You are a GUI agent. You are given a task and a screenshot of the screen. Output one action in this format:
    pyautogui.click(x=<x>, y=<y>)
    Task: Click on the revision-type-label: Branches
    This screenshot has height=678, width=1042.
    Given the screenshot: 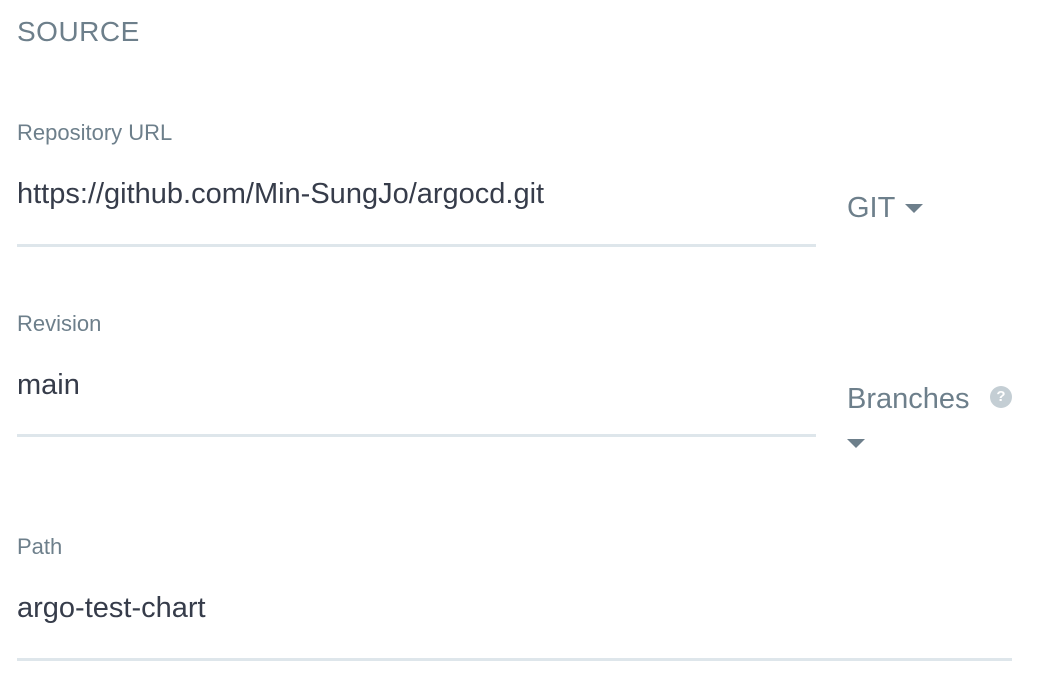 What is the action you would take?
    pyautogui.click(x=908, y=399)
    